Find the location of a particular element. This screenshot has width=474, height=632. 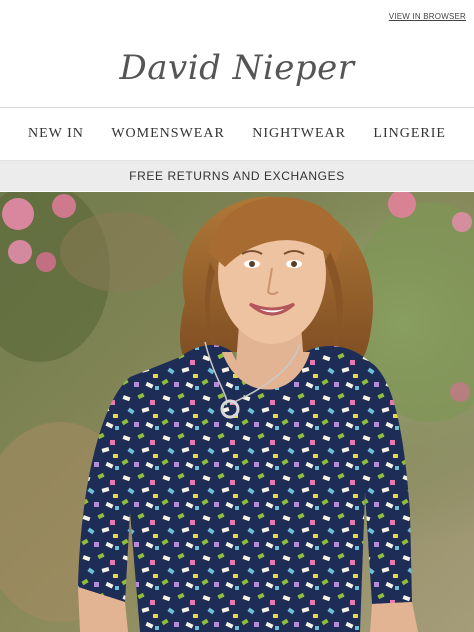

nav-item-new-in: NEW IN is located at coordinates (56, 134).